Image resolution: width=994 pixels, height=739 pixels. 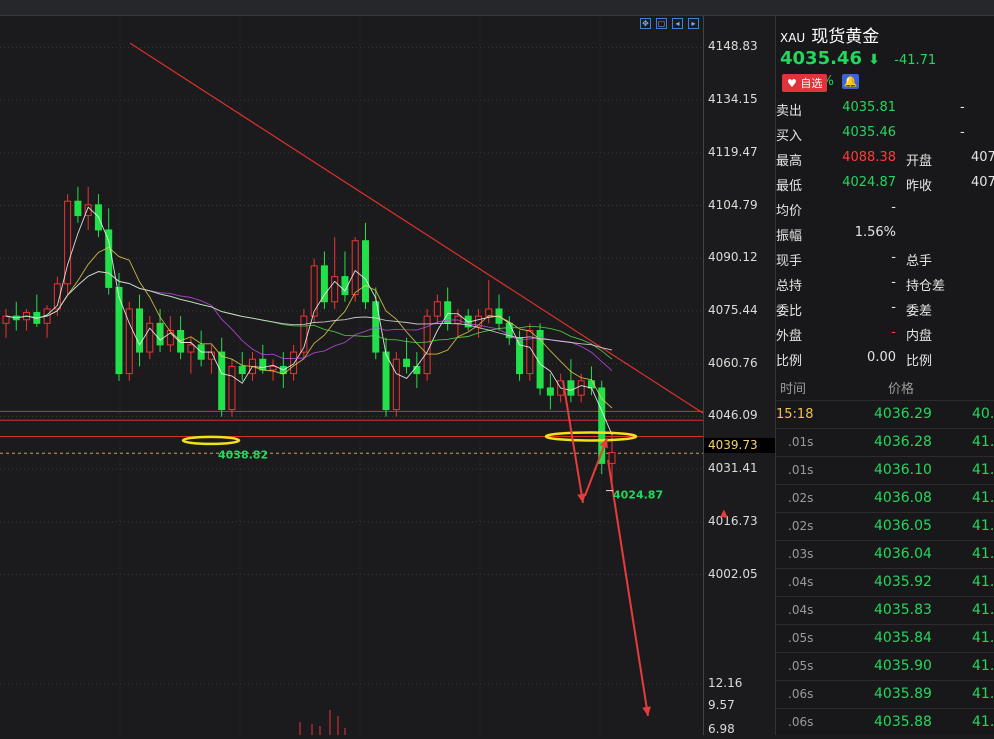 What do you see at coordinates (869, 107) in the screenshot?
I see `field-value: 4035.81` at bounding box center [869, 107].